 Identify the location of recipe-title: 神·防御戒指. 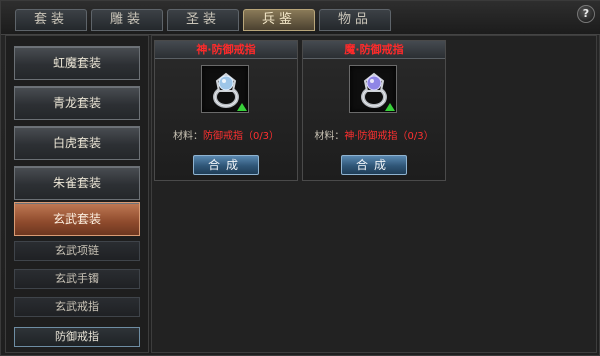
(226, 50).